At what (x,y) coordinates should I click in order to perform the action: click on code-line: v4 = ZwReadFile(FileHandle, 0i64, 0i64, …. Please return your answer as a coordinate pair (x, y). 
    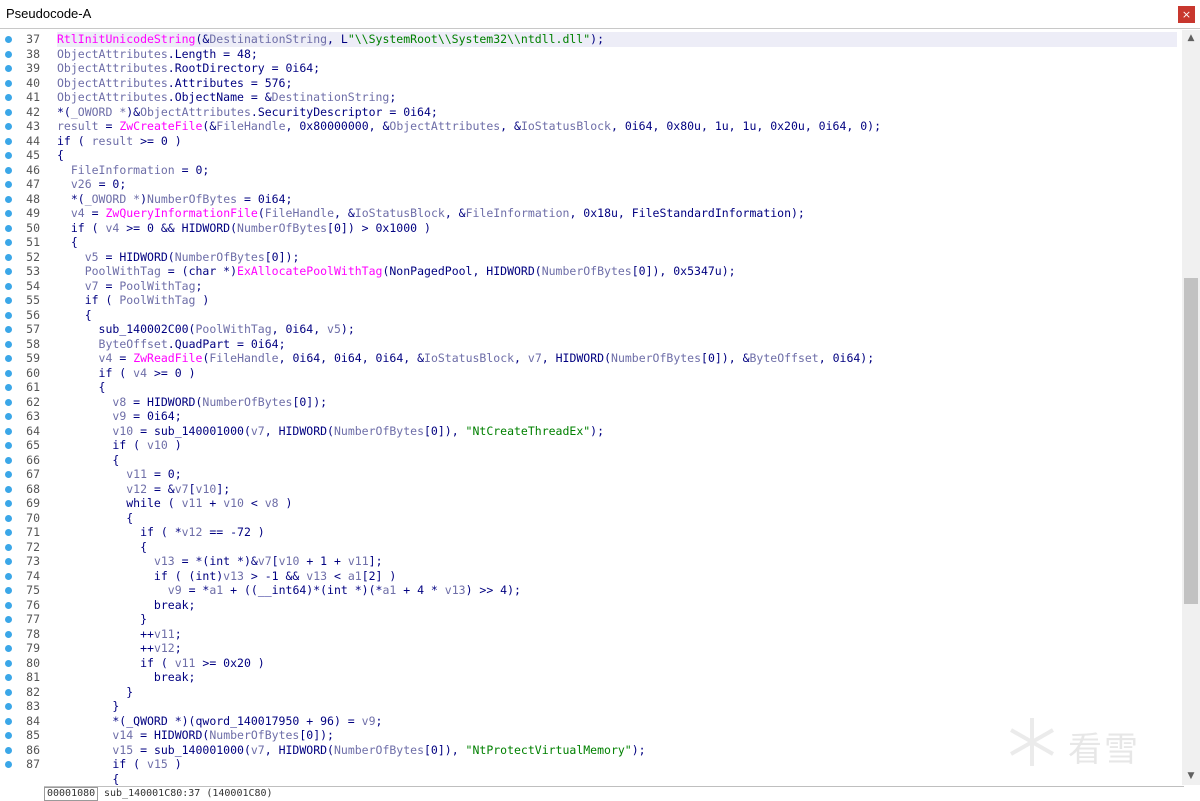
    Looking at the image, I should click on (466, 358).